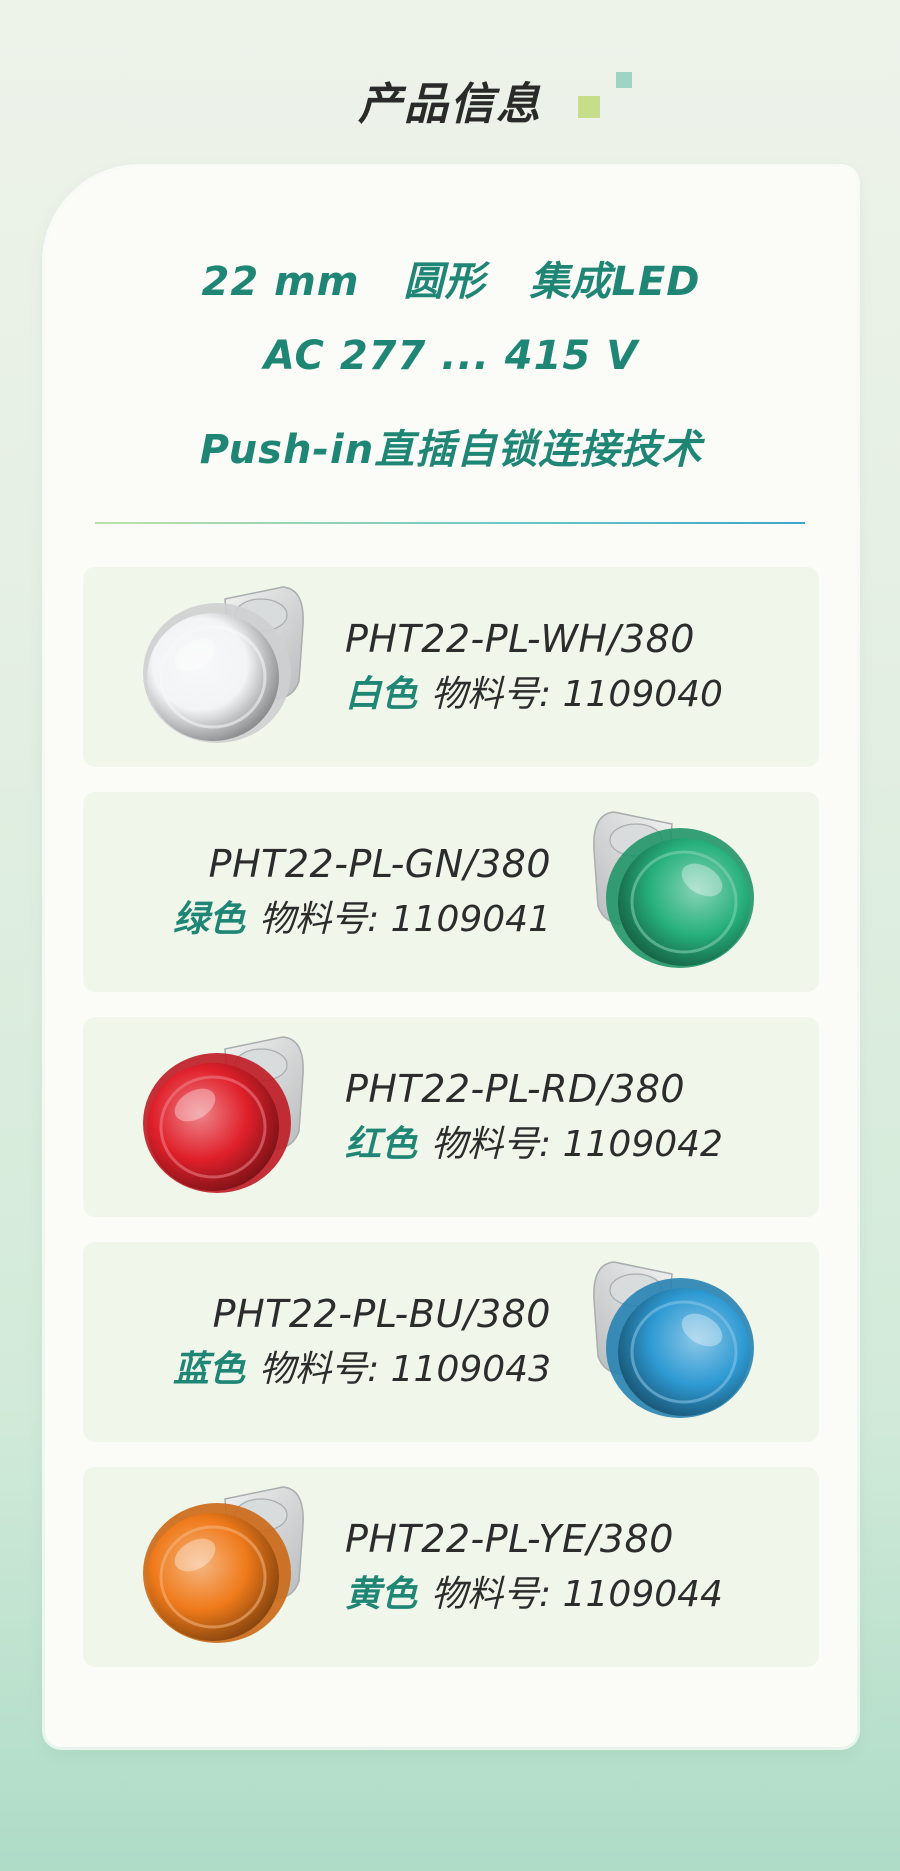  What do you see at coordinates (451, 450) in the screenshot?
I see `spec-connection: Push-in直插自锁连接技术` at bounding box center [451, 450].